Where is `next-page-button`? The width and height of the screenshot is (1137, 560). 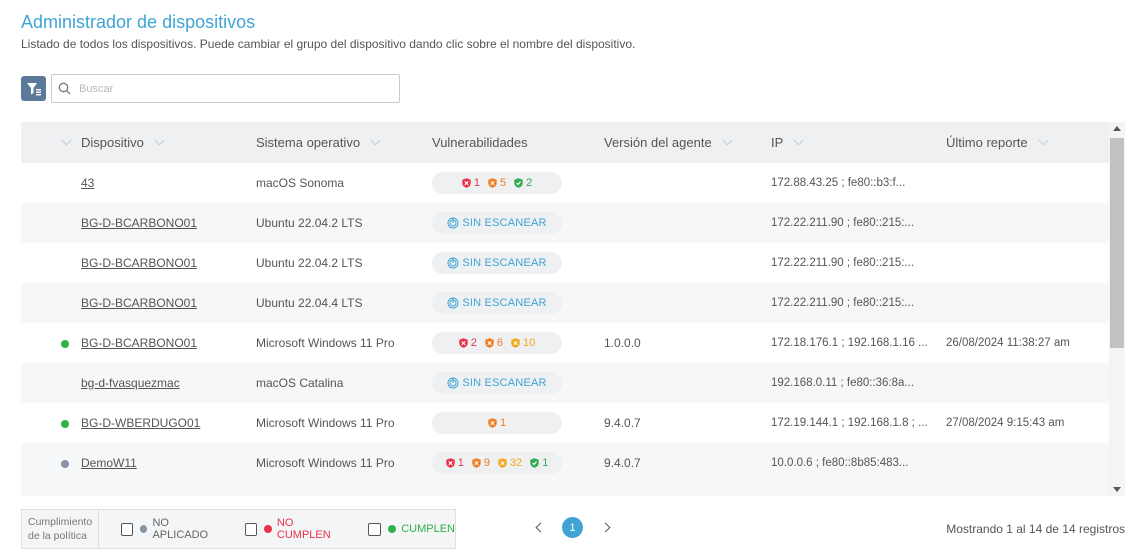
next-page-button is located at coordinates (605, 528).